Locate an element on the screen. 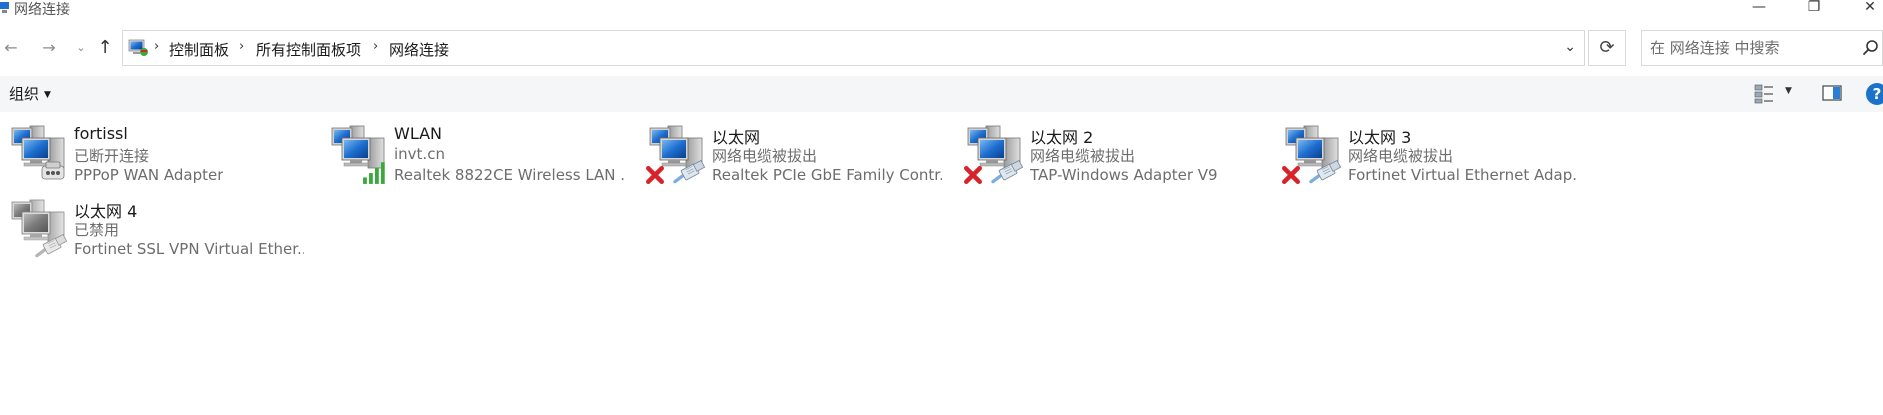 This screenshot has height=415, width=1883. forward-arrow-icon: → is located at coordinates (49, 48).